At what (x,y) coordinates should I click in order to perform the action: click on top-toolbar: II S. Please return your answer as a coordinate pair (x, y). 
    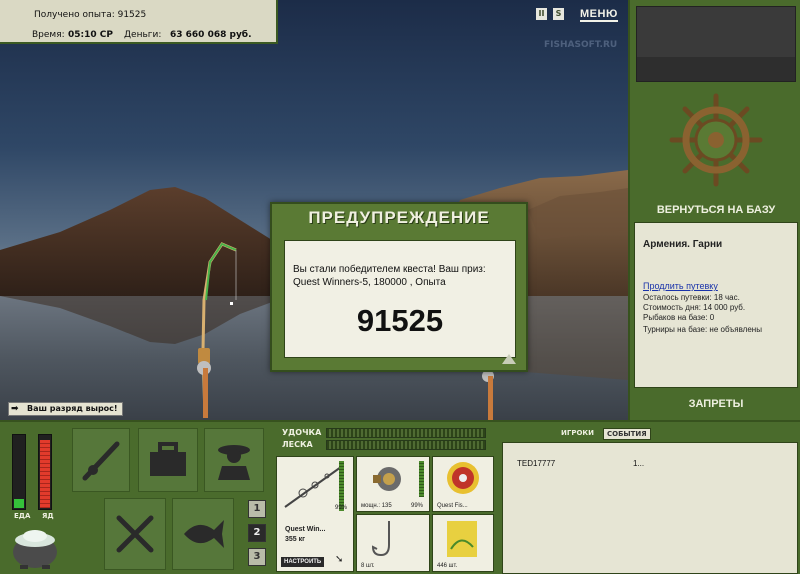
    Looking at the image, I should click on (550, 14).